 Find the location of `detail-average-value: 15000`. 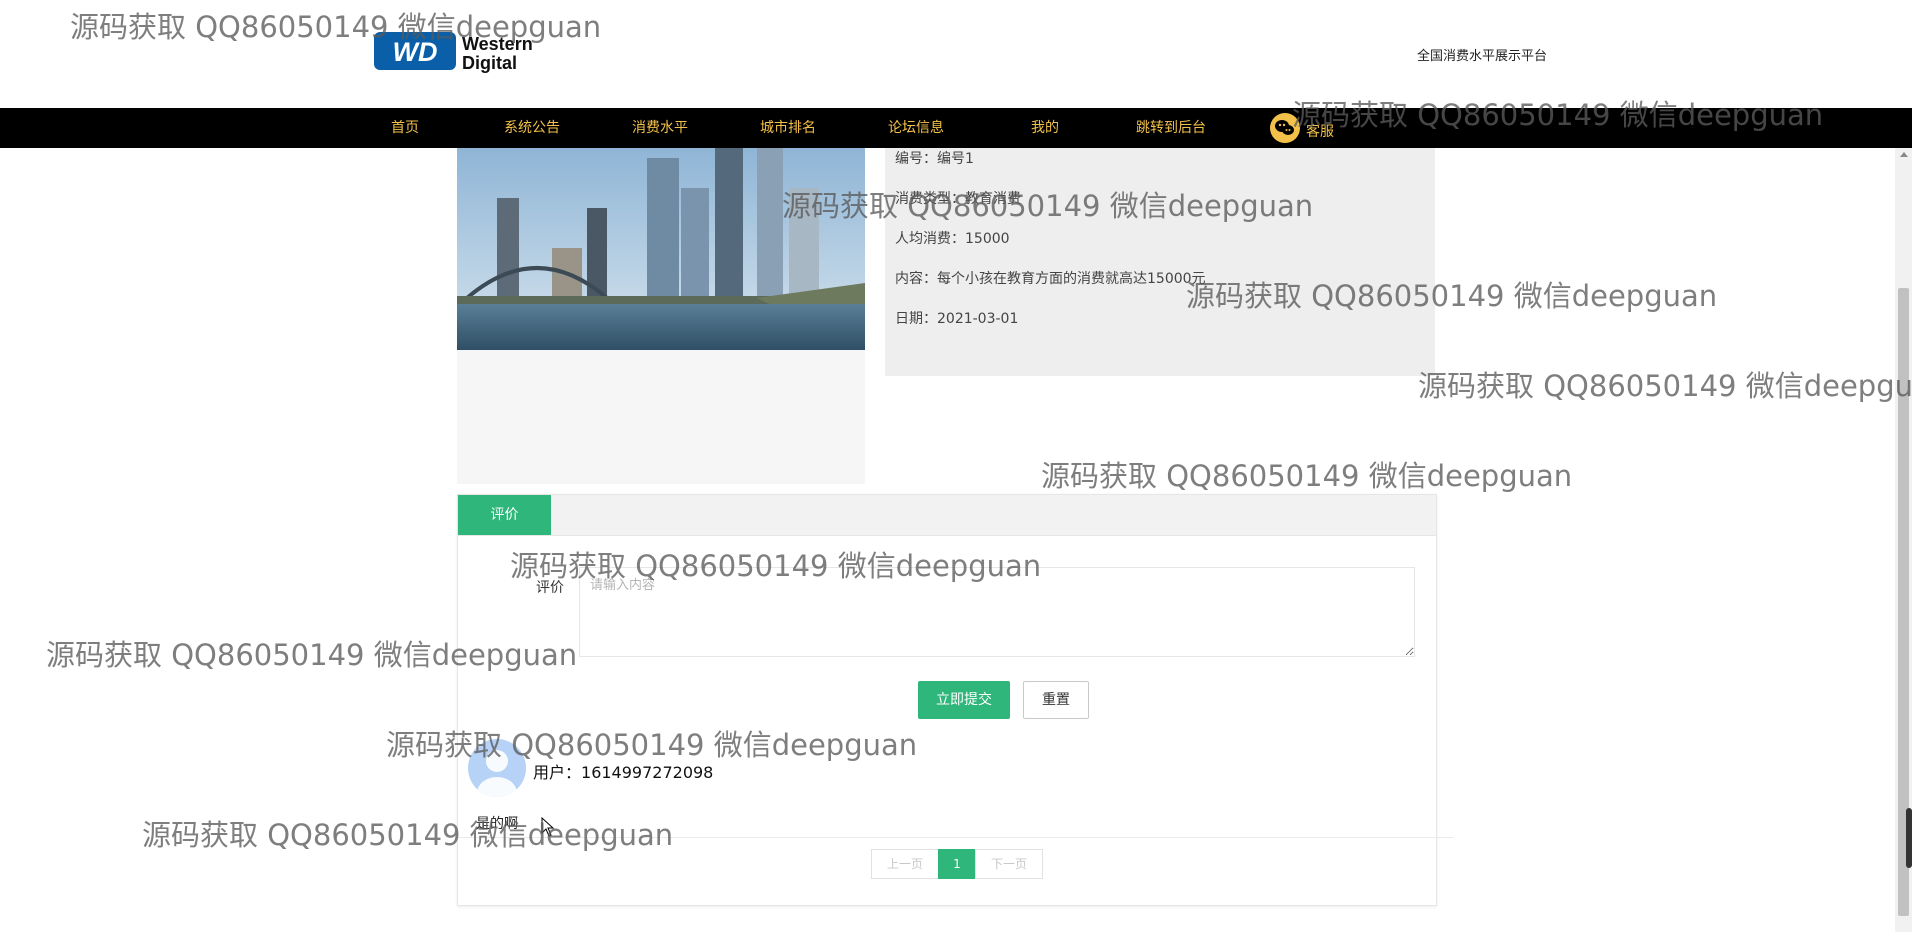

detail-average-value: 15000 is located at coordinates (987, 239).